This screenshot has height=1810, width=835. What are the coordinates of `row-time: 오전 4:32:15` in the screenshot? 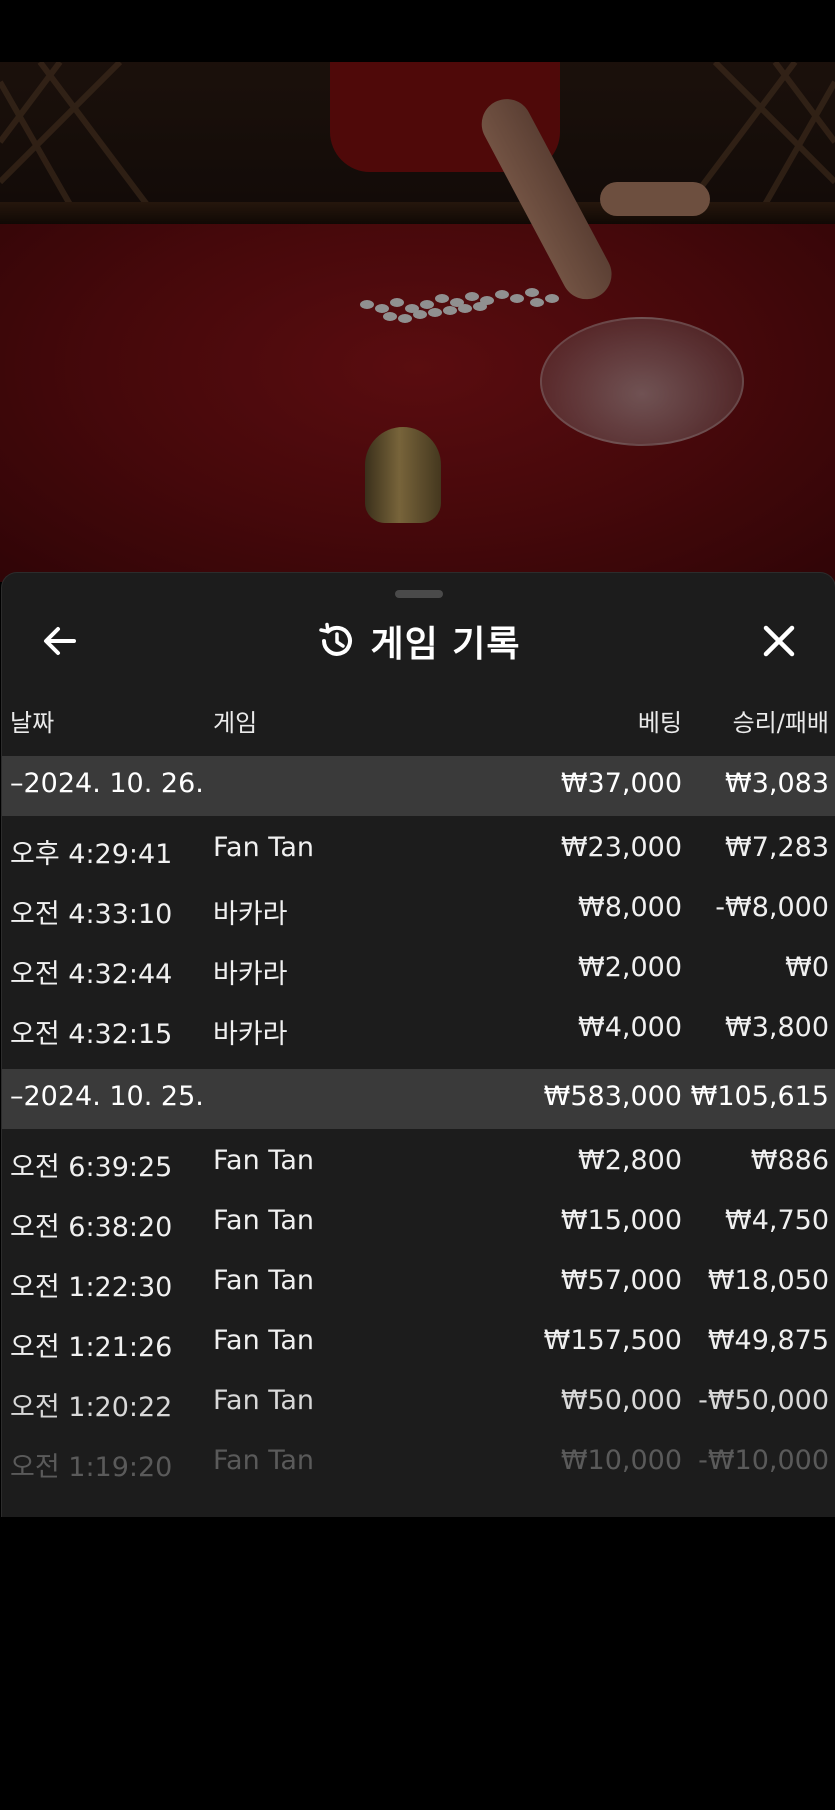 It's located at (91, 1034).